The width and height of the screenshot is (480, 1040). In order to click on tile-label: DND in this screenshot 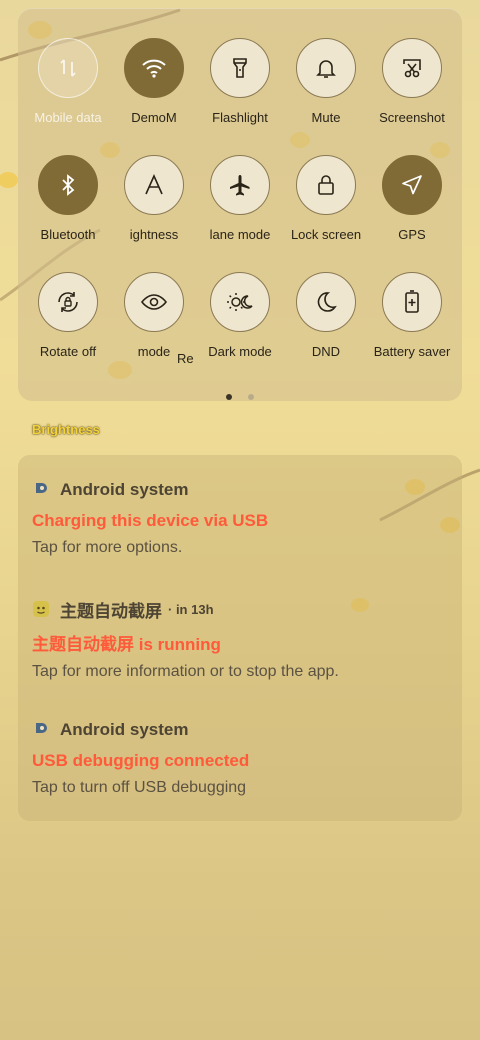, I will do `click(326, 351)`.